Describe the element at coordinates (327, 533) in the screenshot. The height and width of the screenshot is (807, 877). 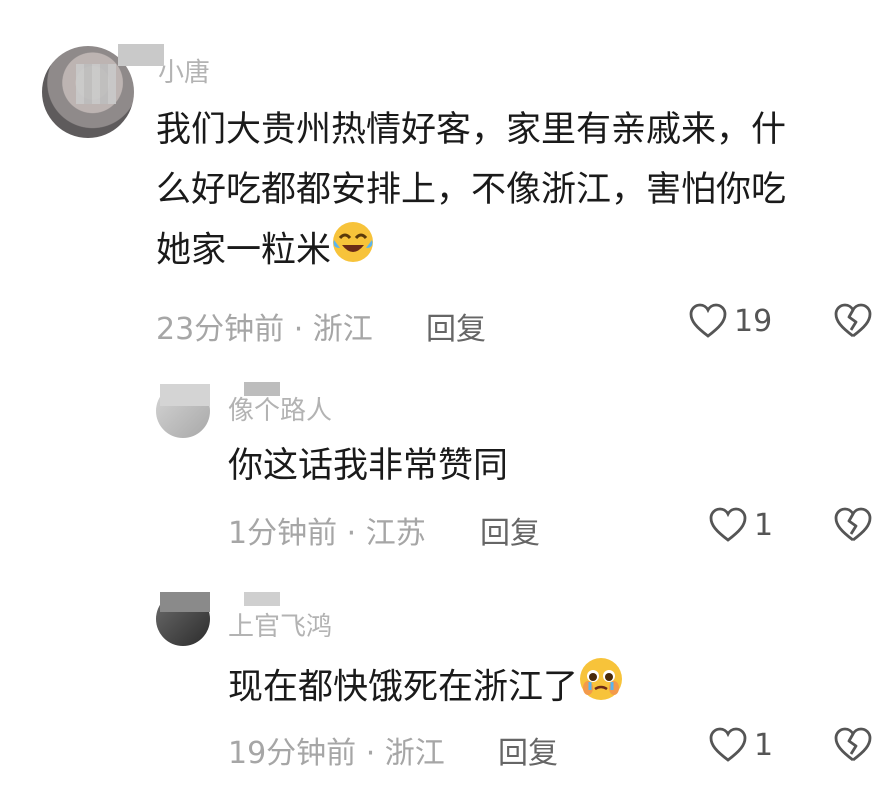
I see `meta-time-location: 1分钟前 · 江苏` at that location.